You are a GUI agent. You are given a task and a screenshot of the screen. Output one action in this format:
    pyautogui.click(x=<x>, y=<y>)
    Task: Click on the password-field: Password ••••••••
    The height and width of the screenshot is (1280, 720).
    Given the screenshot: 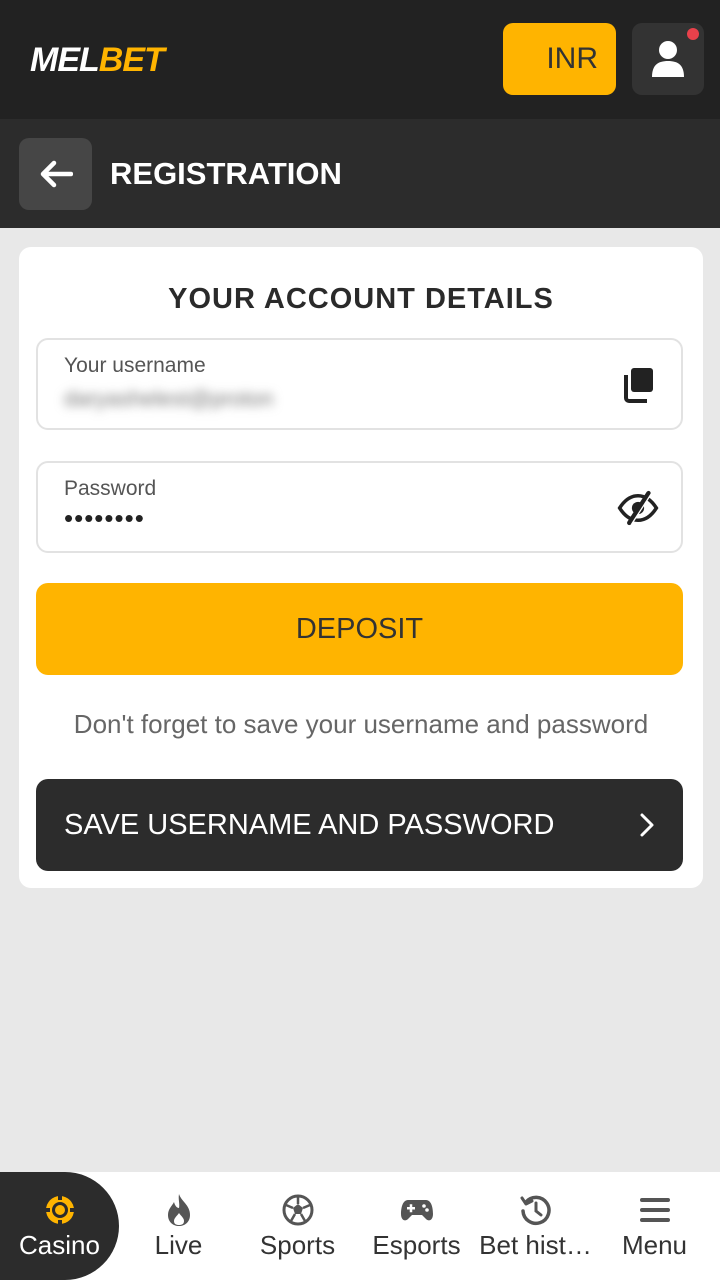 What is the action you would take?
    pyautogui.click(x=359, y=507)
    